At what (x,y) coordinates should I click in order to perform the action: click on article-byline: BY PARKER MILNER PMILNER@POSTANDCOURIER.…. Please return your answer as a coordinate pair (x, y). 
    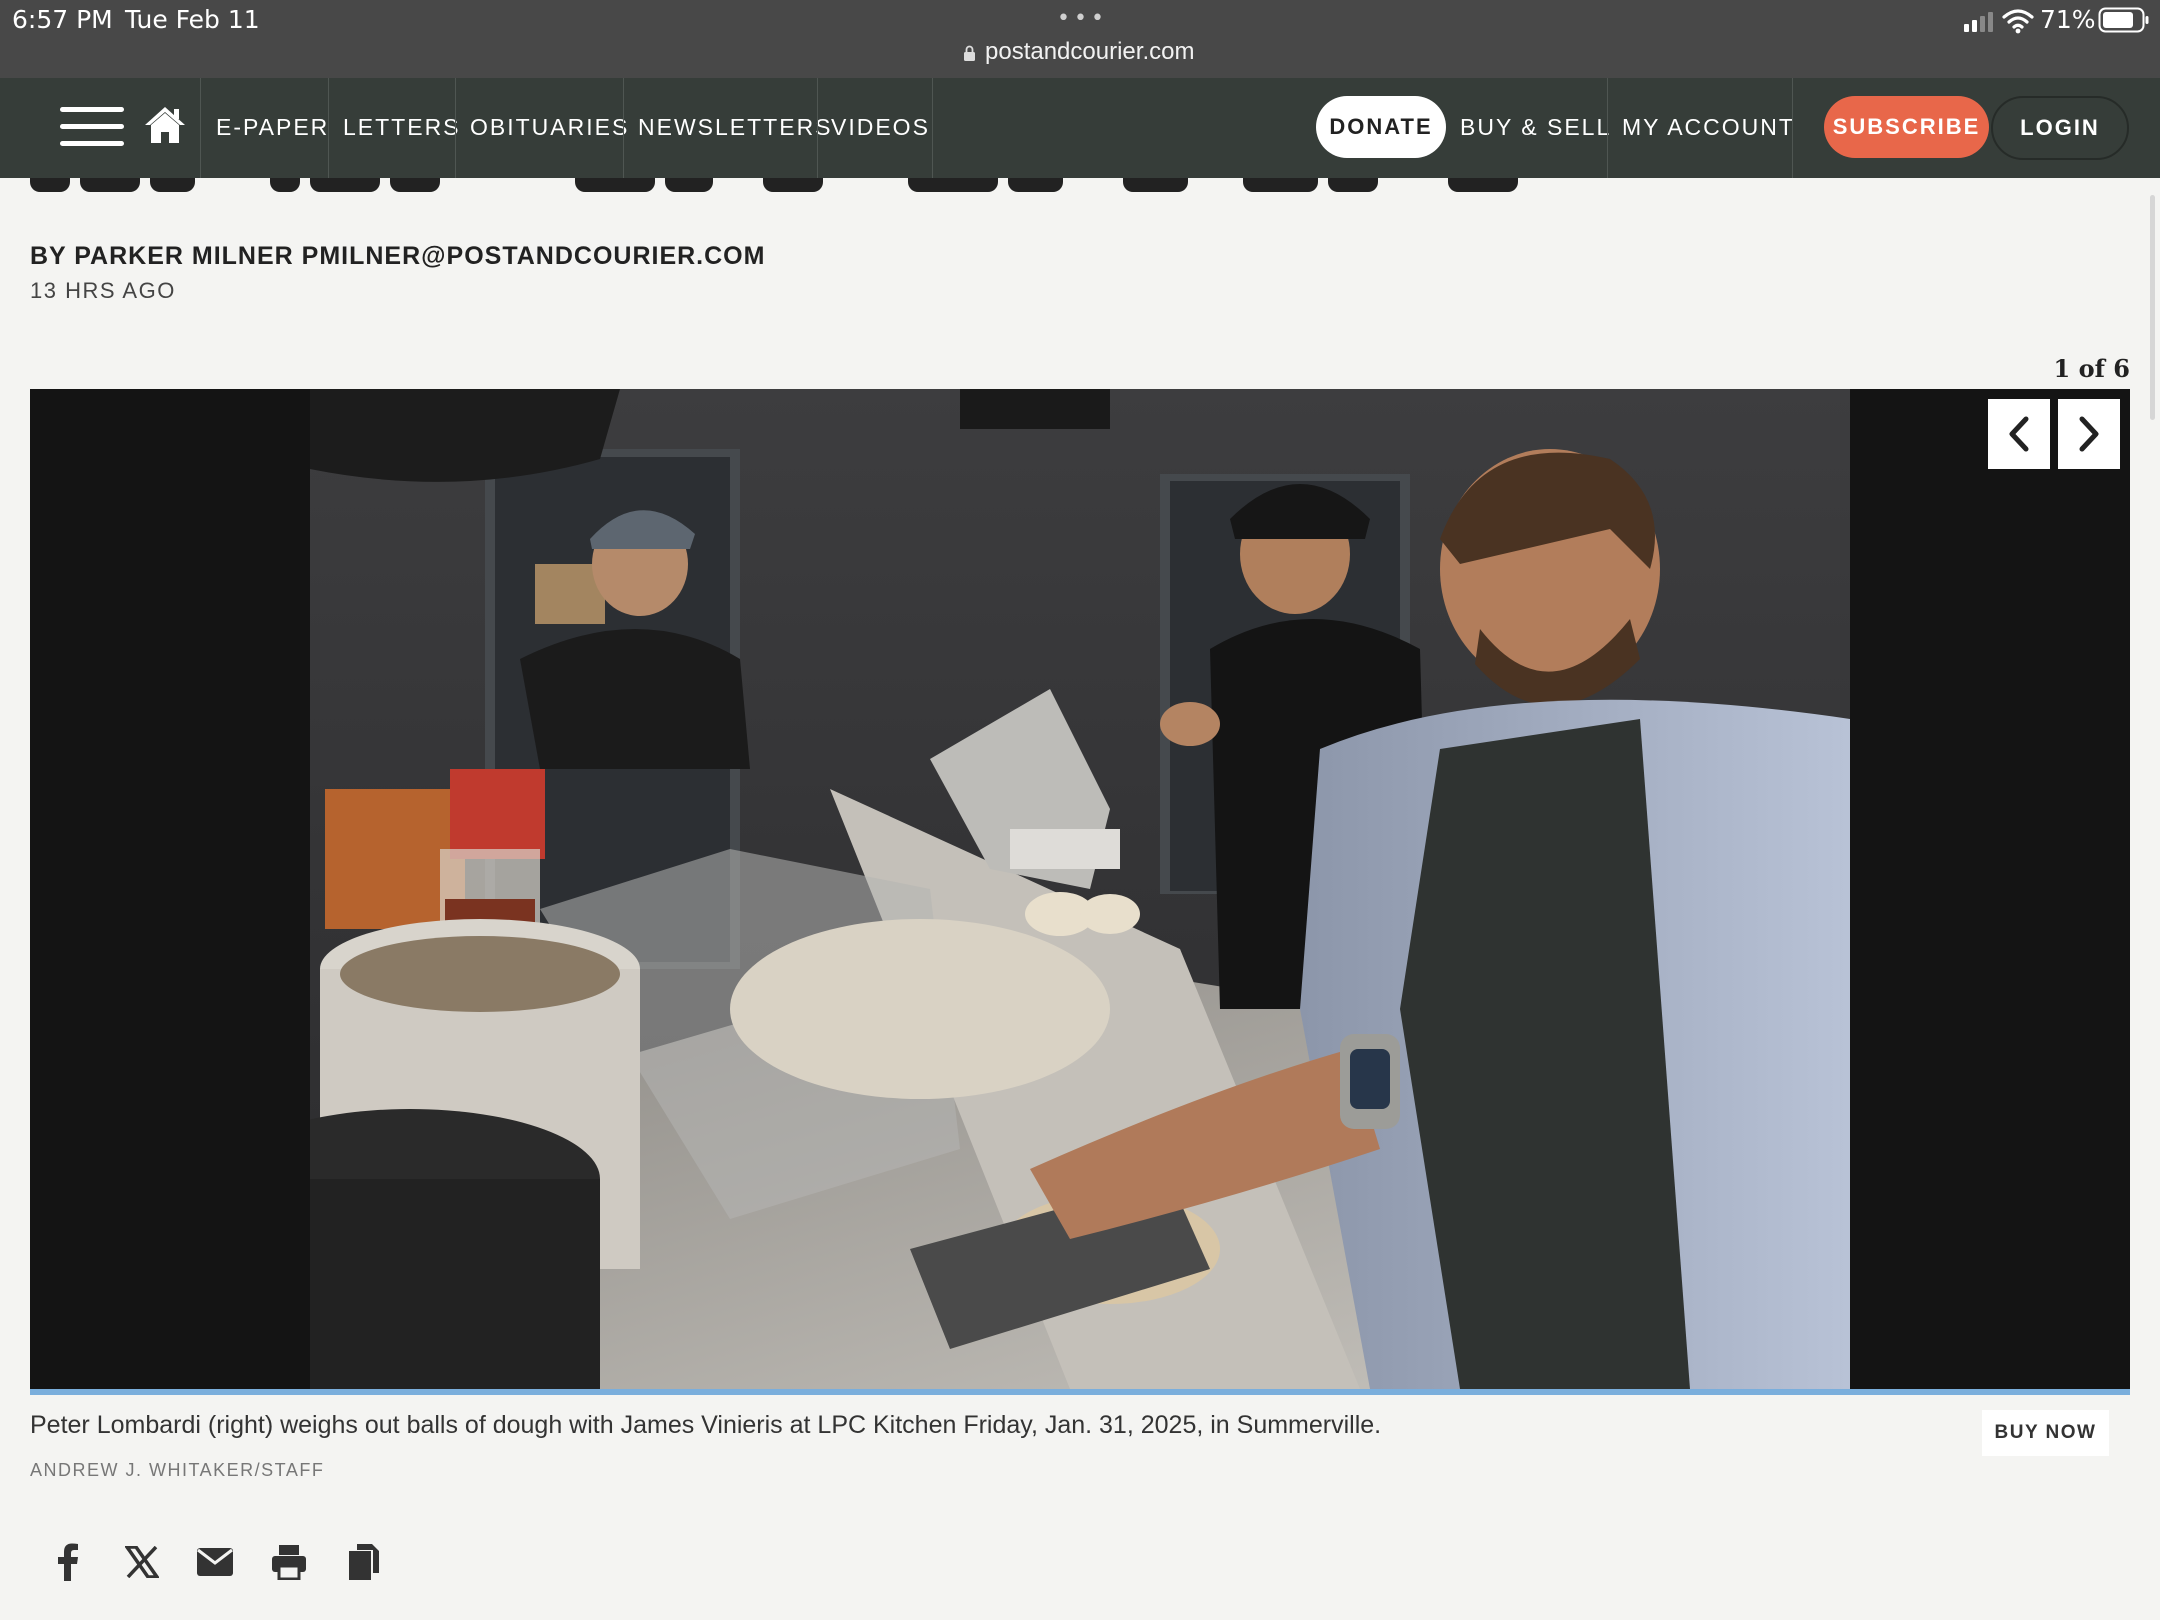
    Looking at the image, I should click on (397, 256).